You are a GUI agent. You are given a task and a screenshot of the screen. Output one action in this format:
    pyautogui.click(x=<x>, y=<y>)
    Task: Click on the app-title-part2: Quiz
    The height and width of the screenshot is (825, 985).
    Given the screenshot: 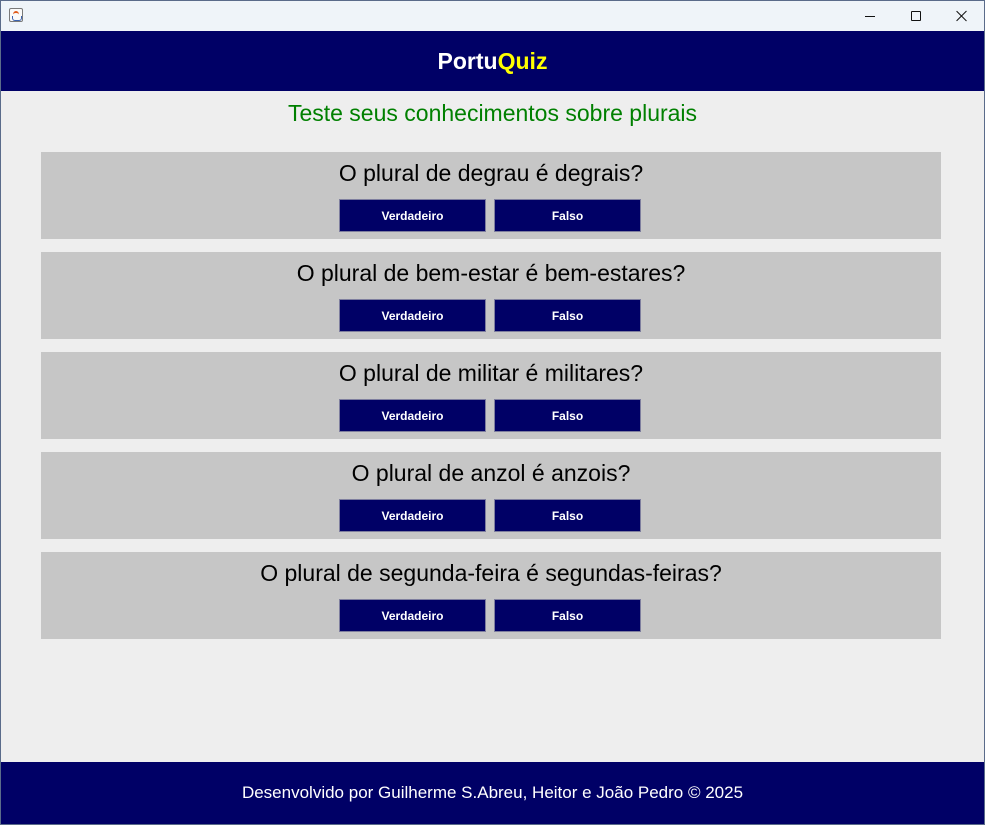 What is the action you would take?
    pyautogui.click(x=522, y=60)
    